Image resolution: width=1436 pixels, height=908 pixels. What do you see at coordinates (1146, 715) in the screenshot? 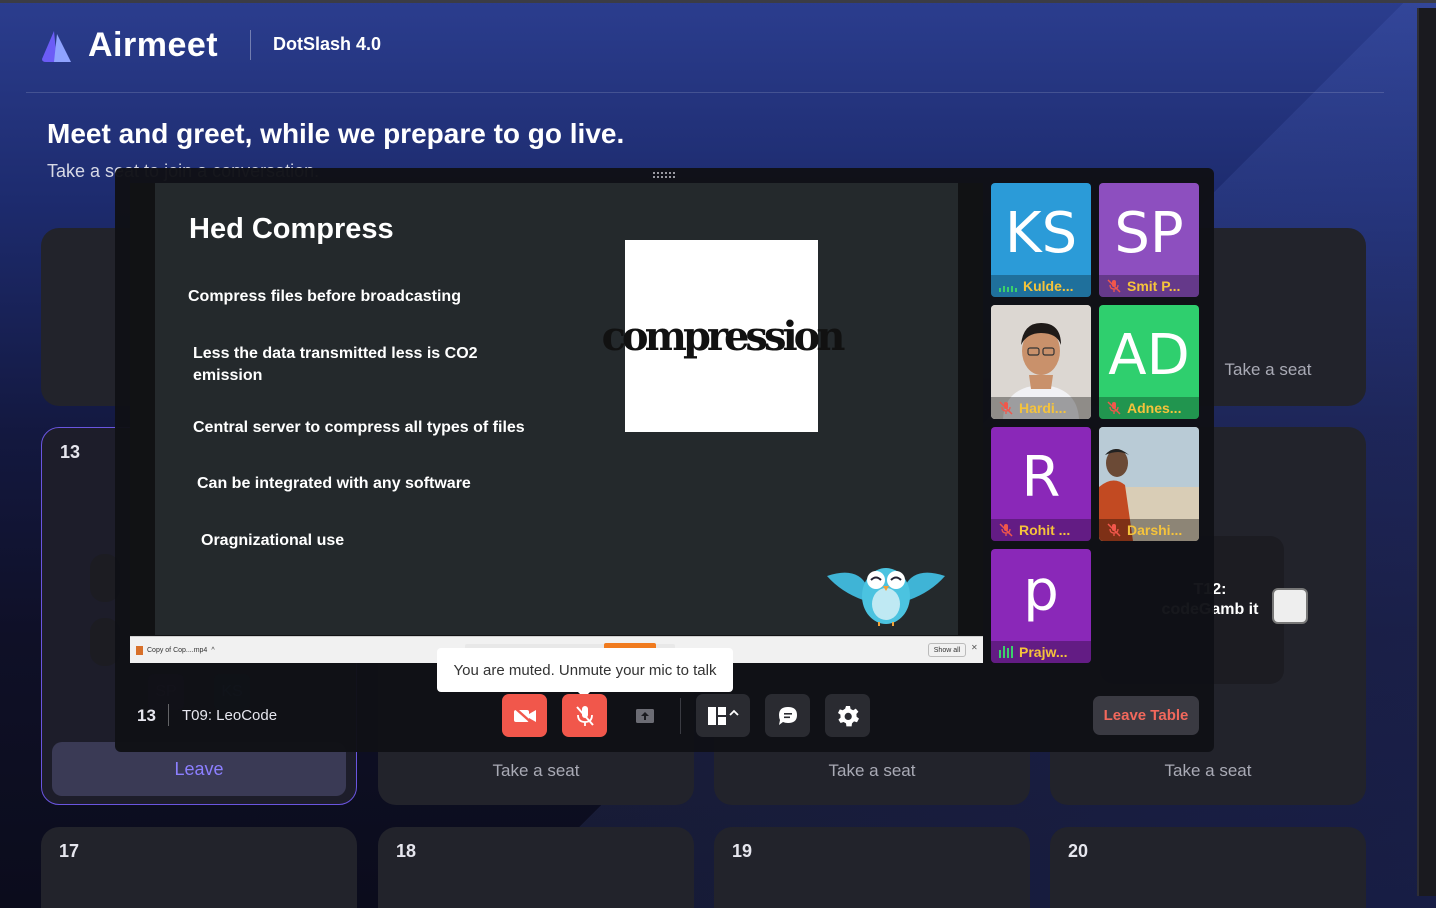
I see `leave-table-button: Leave Table` at bounding box center [1146, 715].